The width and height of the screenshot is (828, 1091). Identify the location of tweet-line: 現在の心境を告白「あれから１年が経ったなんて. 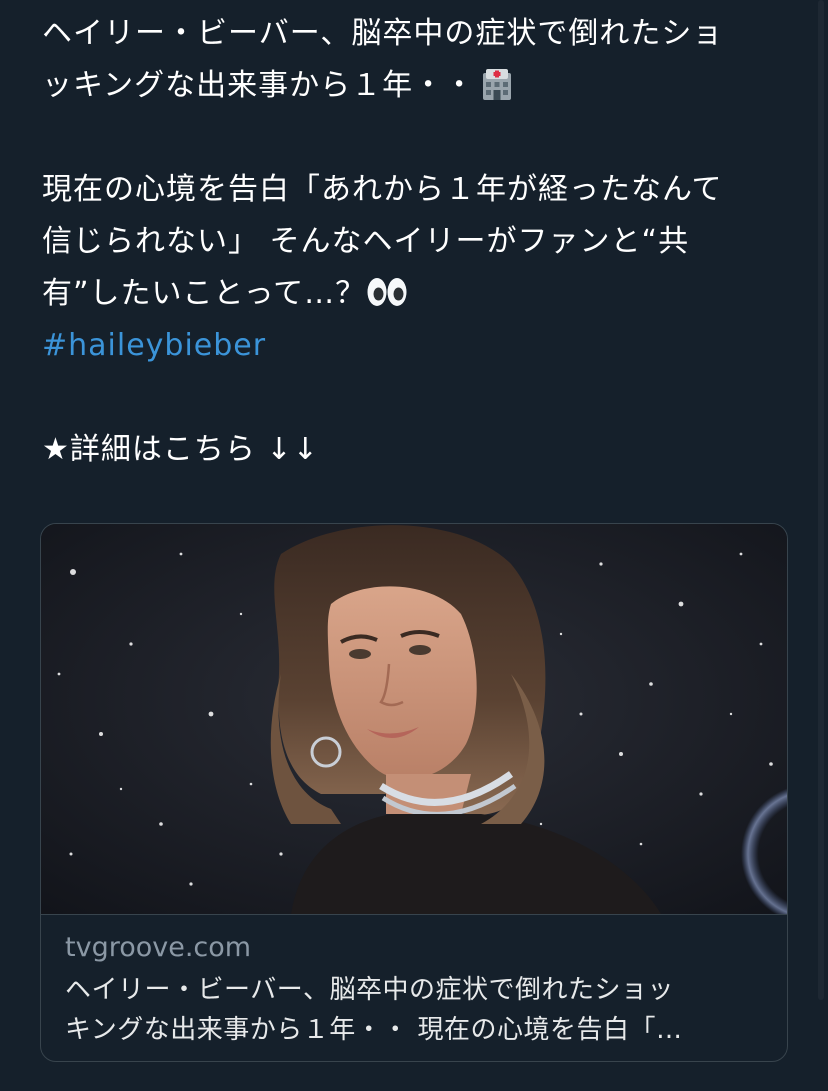
(417, 190).